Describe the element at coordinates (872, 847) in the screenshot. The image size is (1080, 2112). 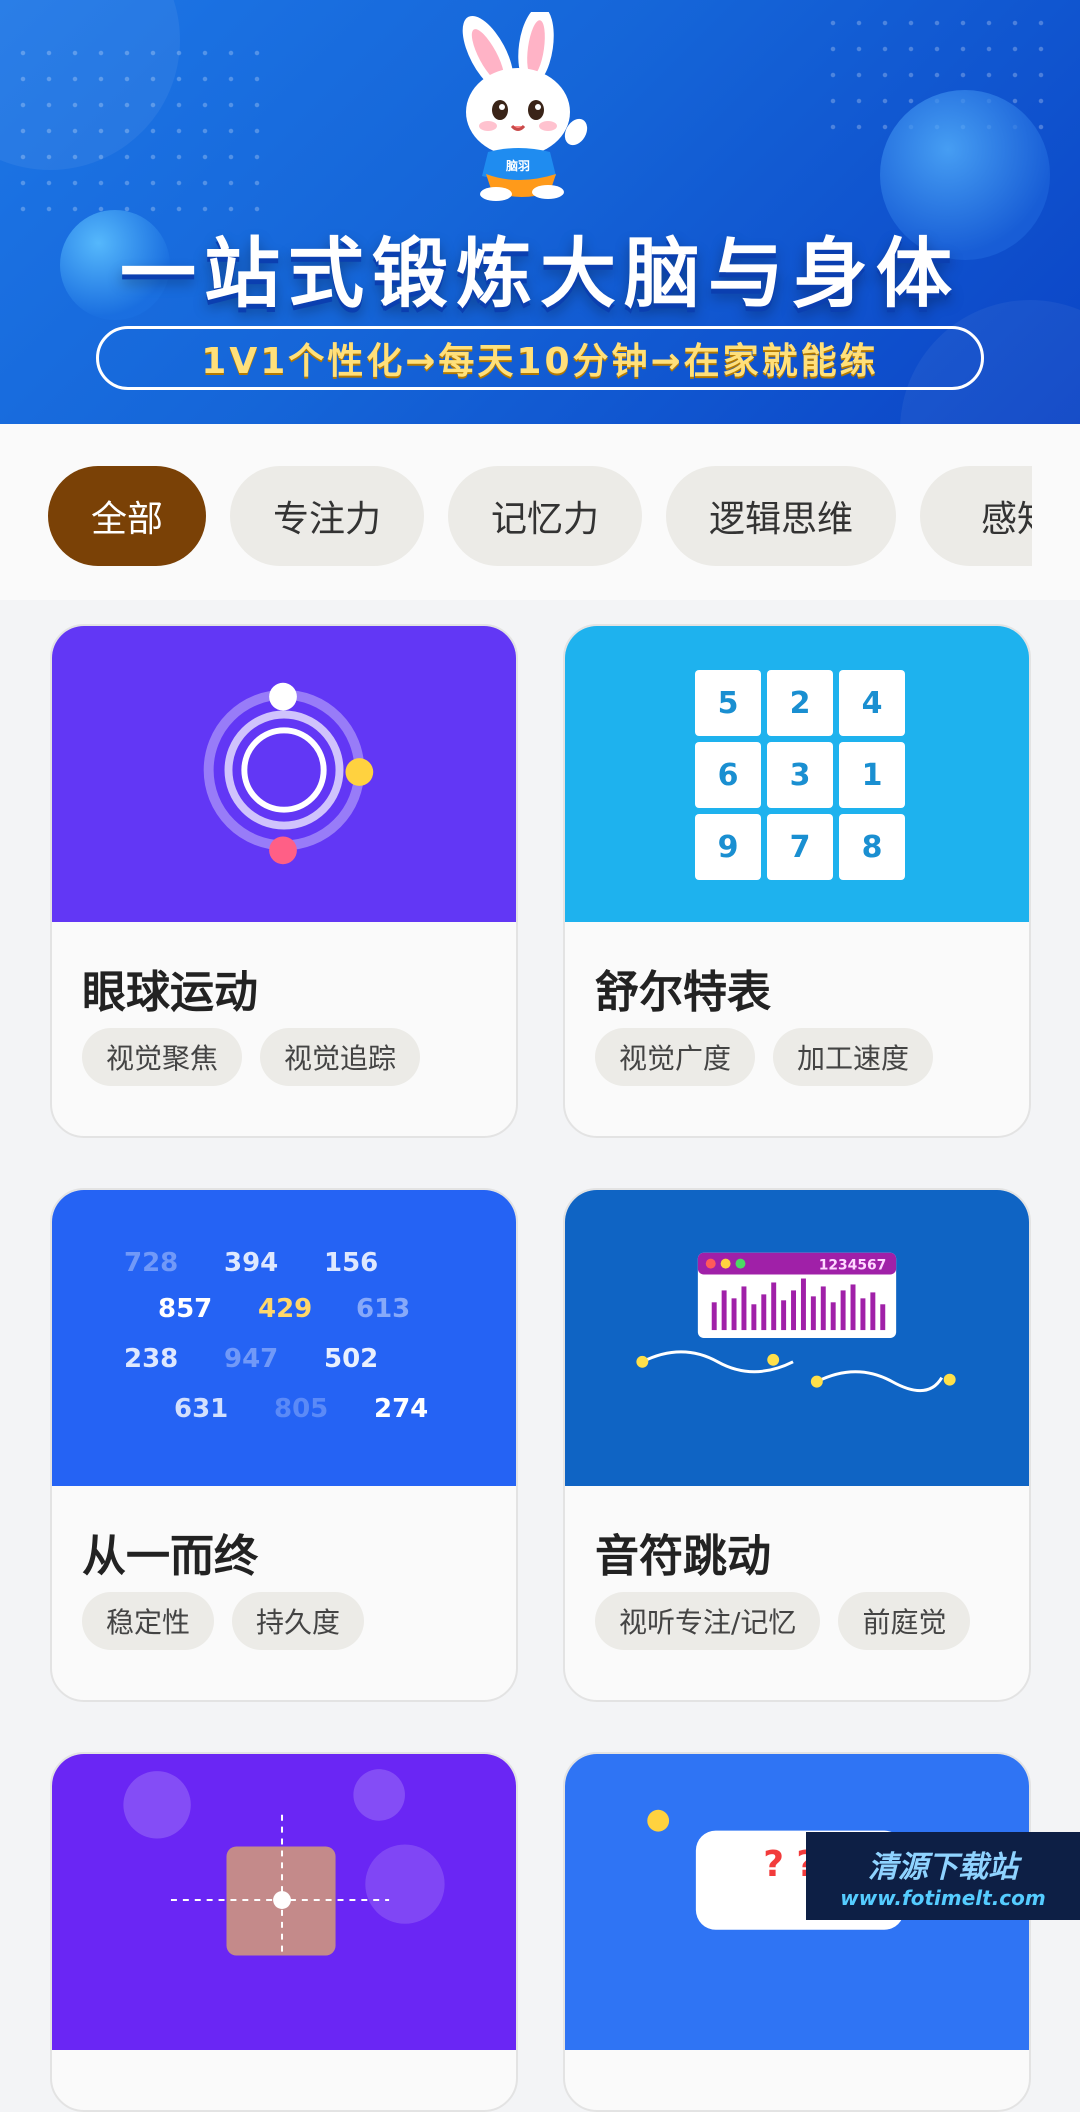
I see `grid-cell: 8` at that location.